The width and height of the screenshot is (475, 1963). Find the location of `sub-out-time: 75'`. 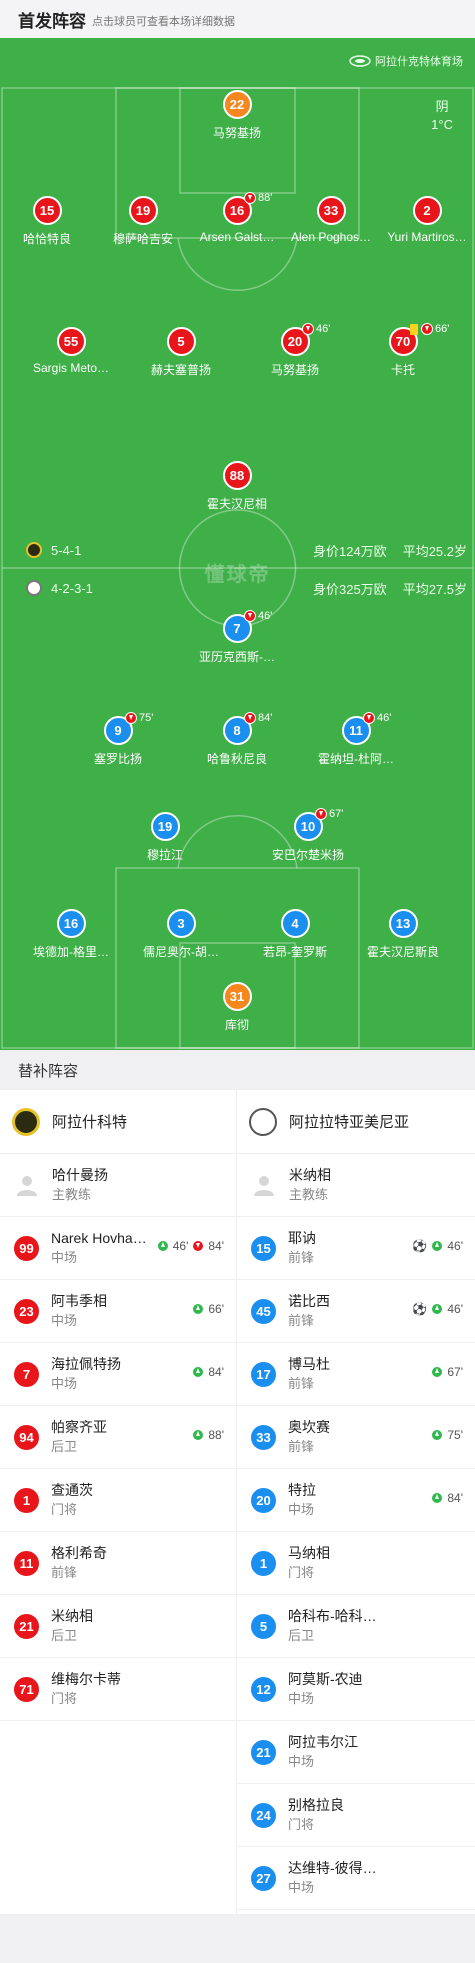

sub-out-time: 75' is located at coordinates (146, 718).